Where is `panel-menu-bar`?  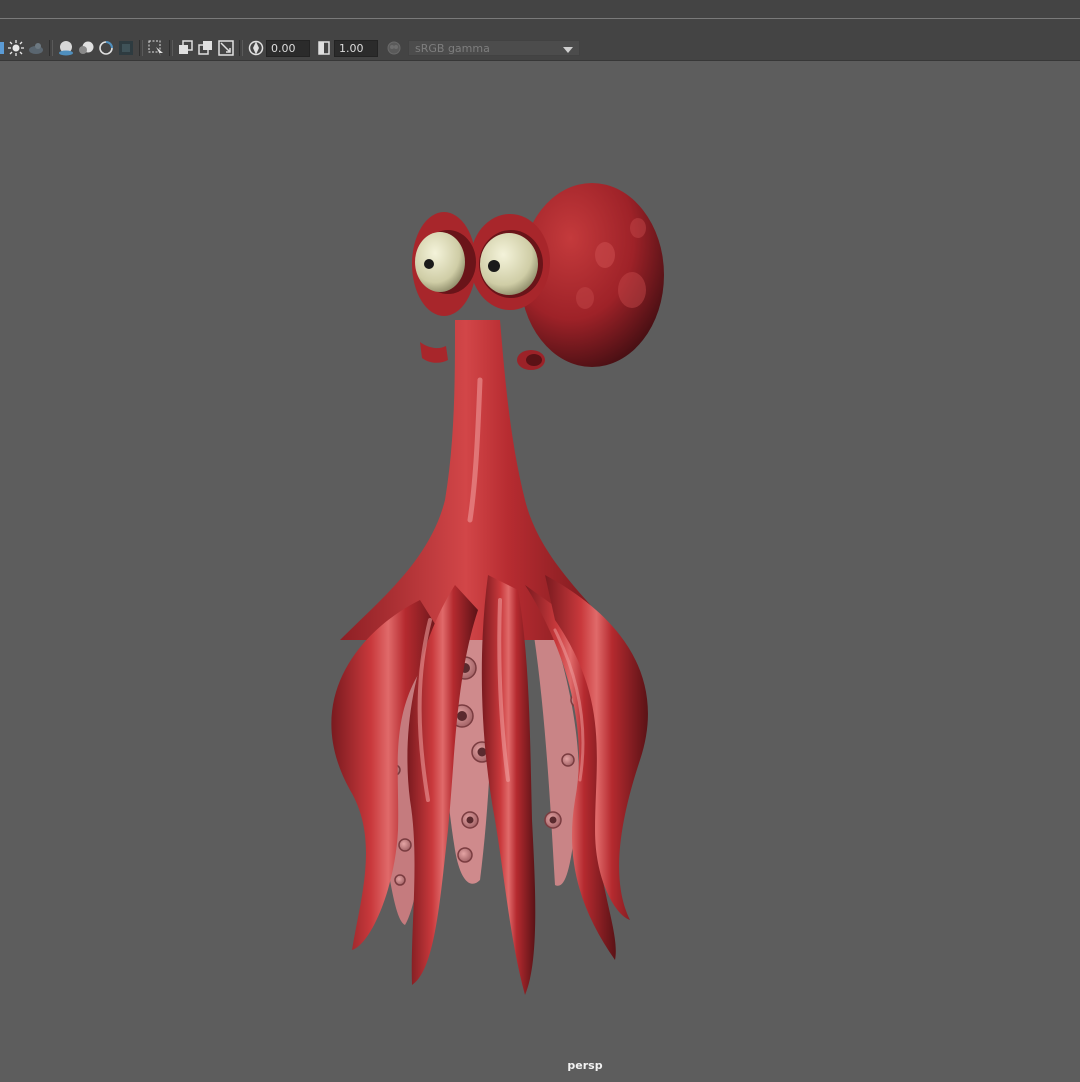 panel-menu-bar is located at coordinates (540, 27).